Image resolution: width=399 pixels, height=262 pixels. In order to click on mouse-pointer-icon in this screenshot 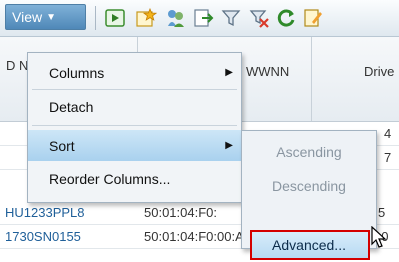, I will do `click(379, 237)`.